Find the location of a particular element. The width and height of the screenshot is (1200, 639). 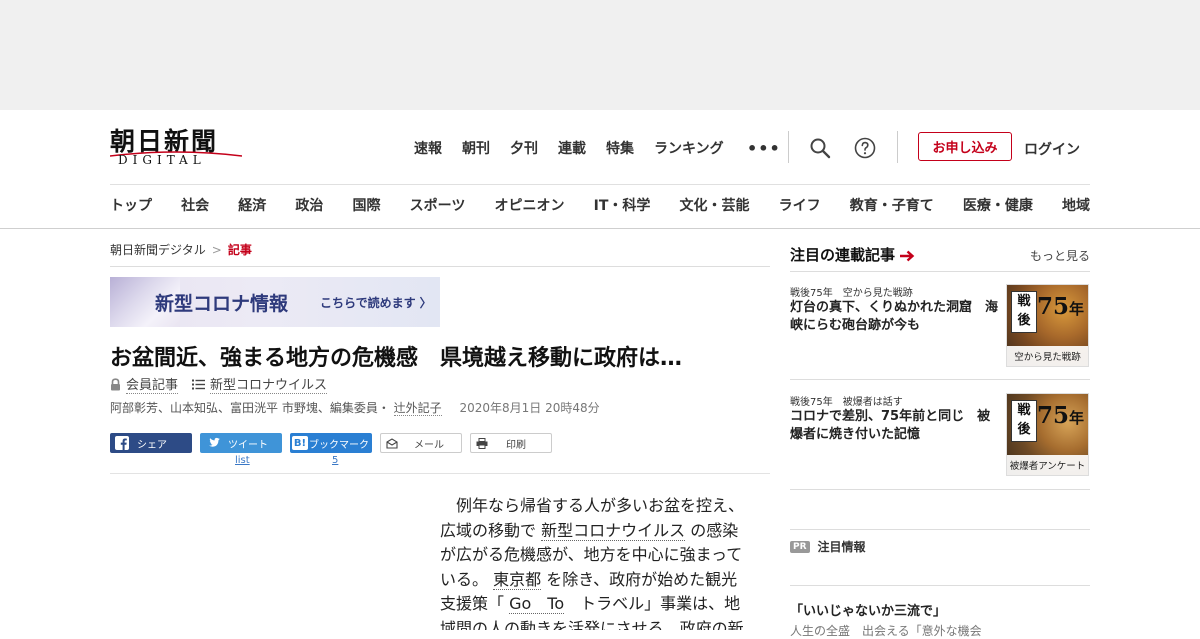

category-society: 社会 is located at coordinates (195, 206).